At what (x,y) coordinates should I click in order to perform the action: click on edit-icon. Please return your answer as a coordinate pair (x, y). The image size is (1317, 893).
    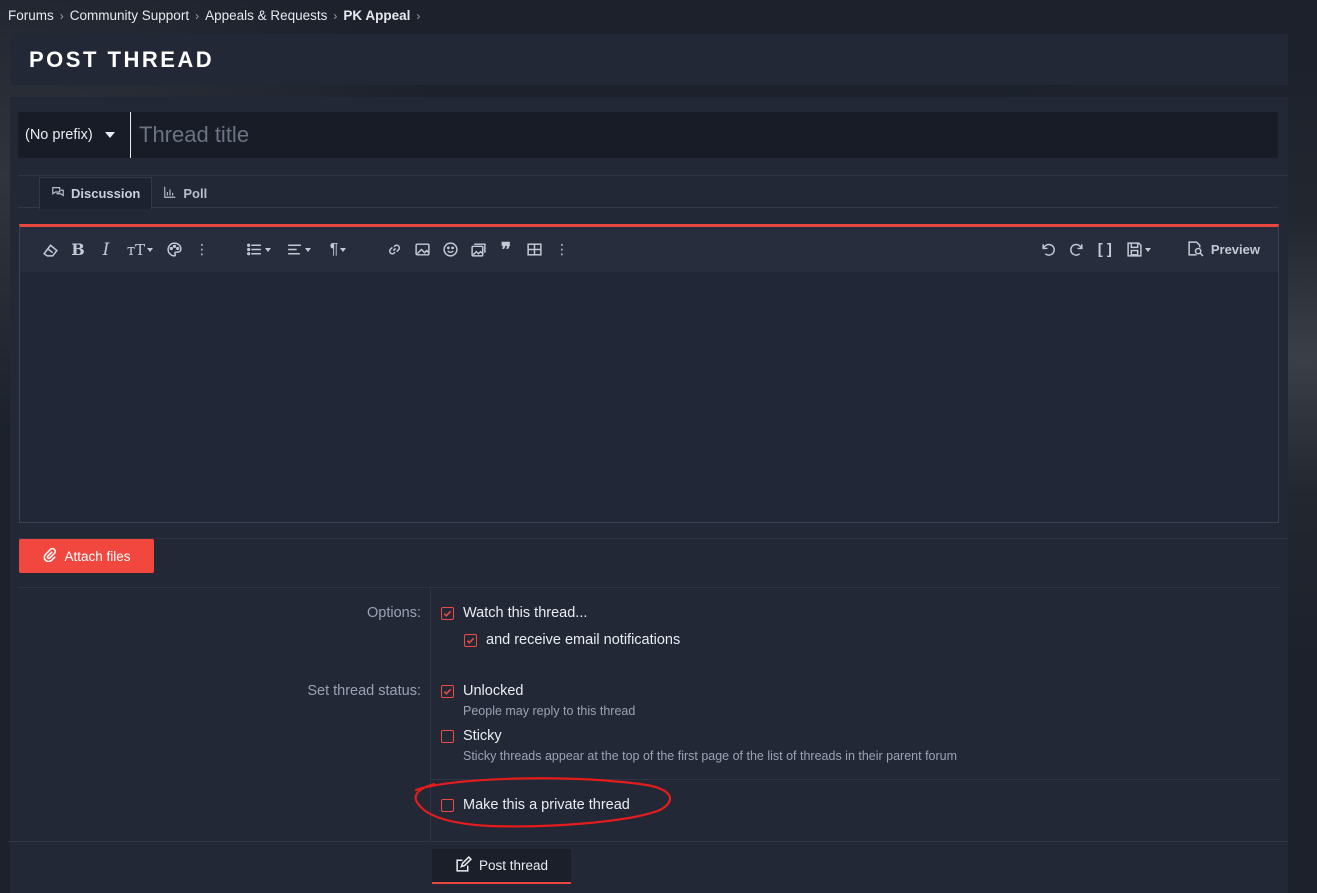
    Looking at the image, I should click on (463, 865).